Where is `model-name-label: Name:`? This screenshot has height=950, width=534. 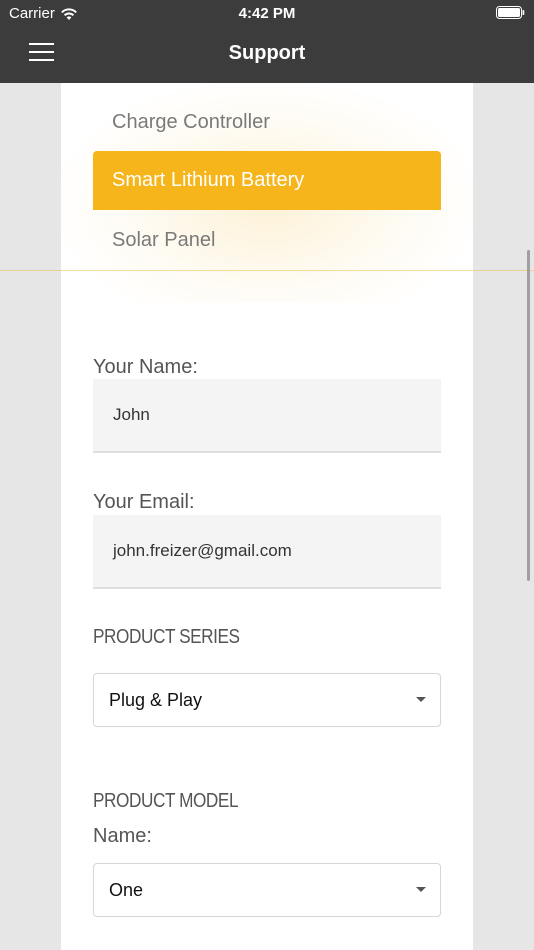 model-name-label: Name: is located at coordinates (122, 836).